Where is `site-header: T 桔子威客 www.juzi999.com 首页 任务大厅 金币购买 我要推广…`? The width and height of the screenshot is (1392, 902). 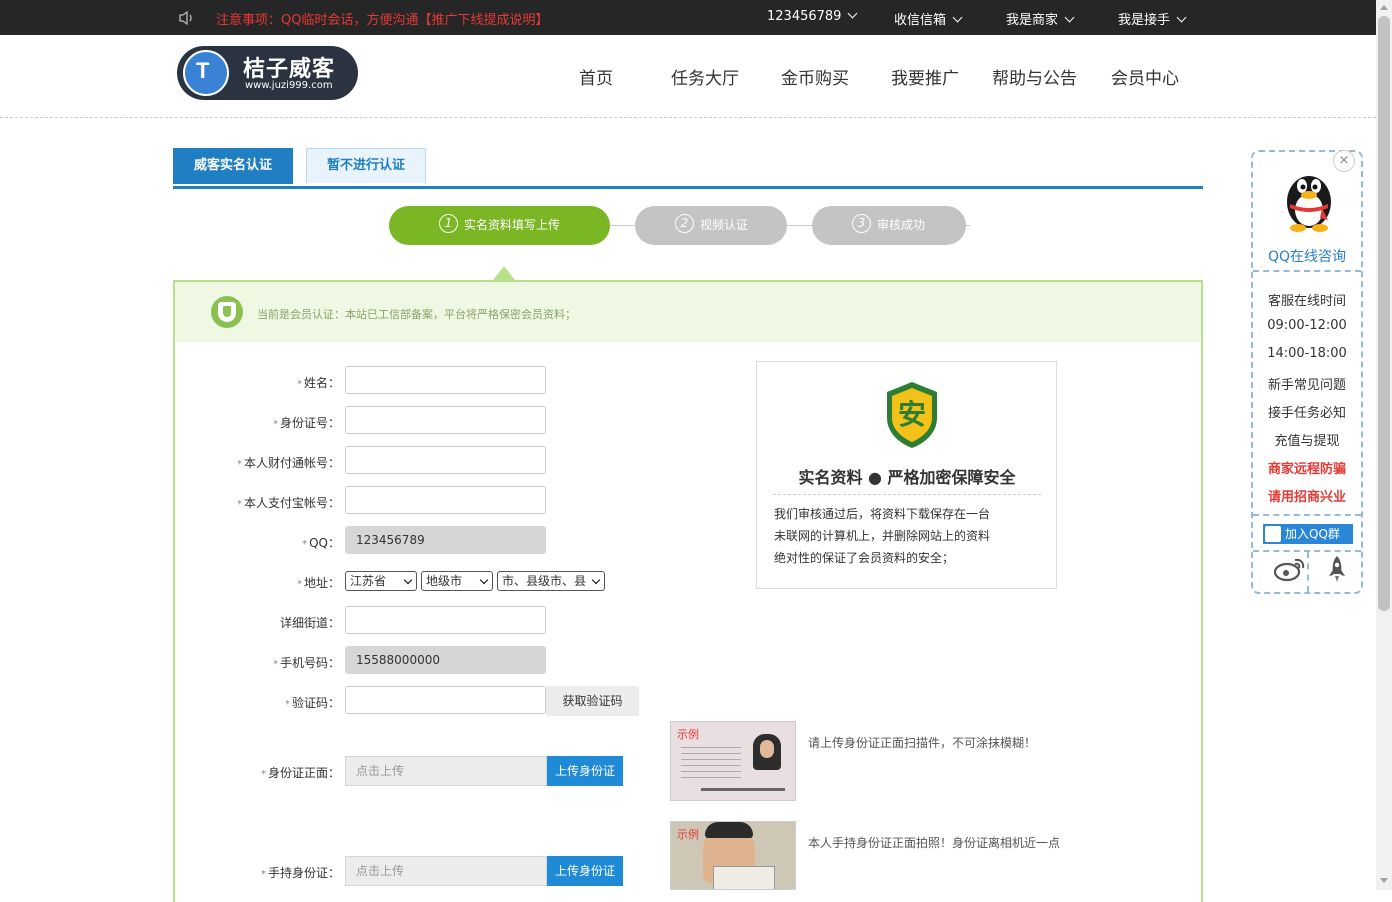
site-header: T 桔子威客 www.juzi999.com 首页 任务大厅 金币购买 我要推广… is located at coordinates (688, 76).